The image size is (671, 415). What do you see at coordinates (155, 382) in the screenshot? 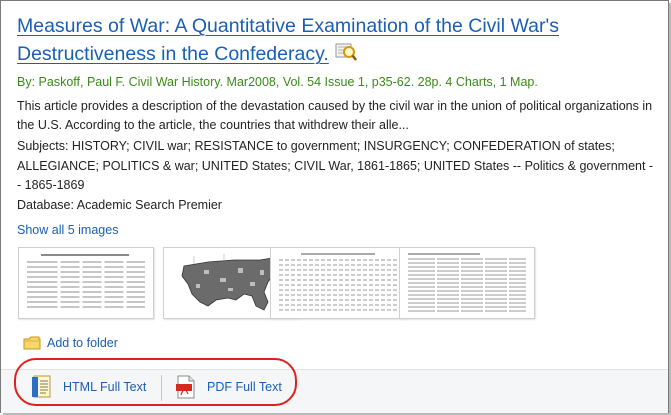
I see `full-text-highlight-ellipse` at bounding box center [155, 382].